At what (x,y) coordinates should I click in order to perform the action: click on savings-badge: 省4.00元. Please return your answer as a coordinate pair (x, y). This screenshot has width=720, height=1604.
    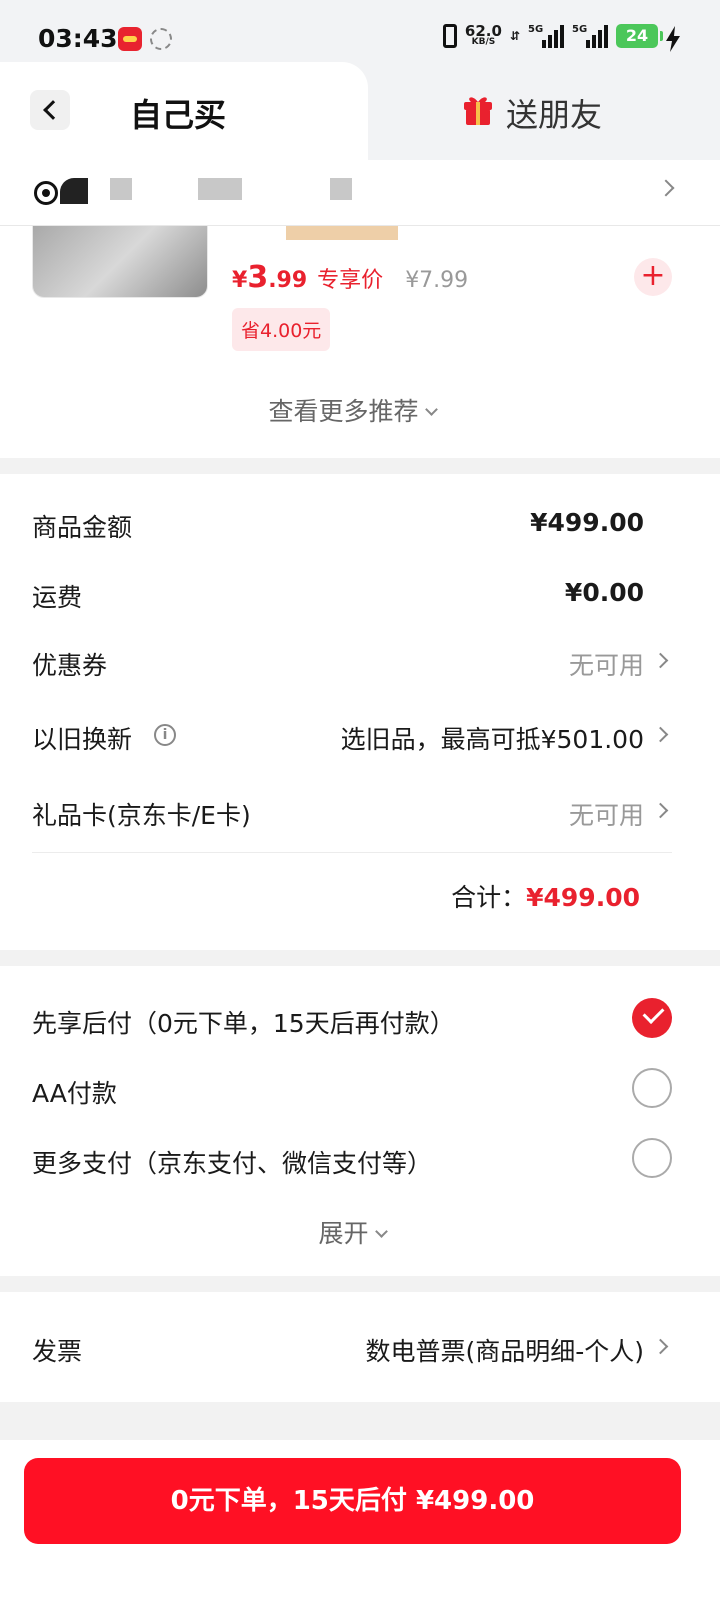
    Looking at the image, I should click on (281, 329).